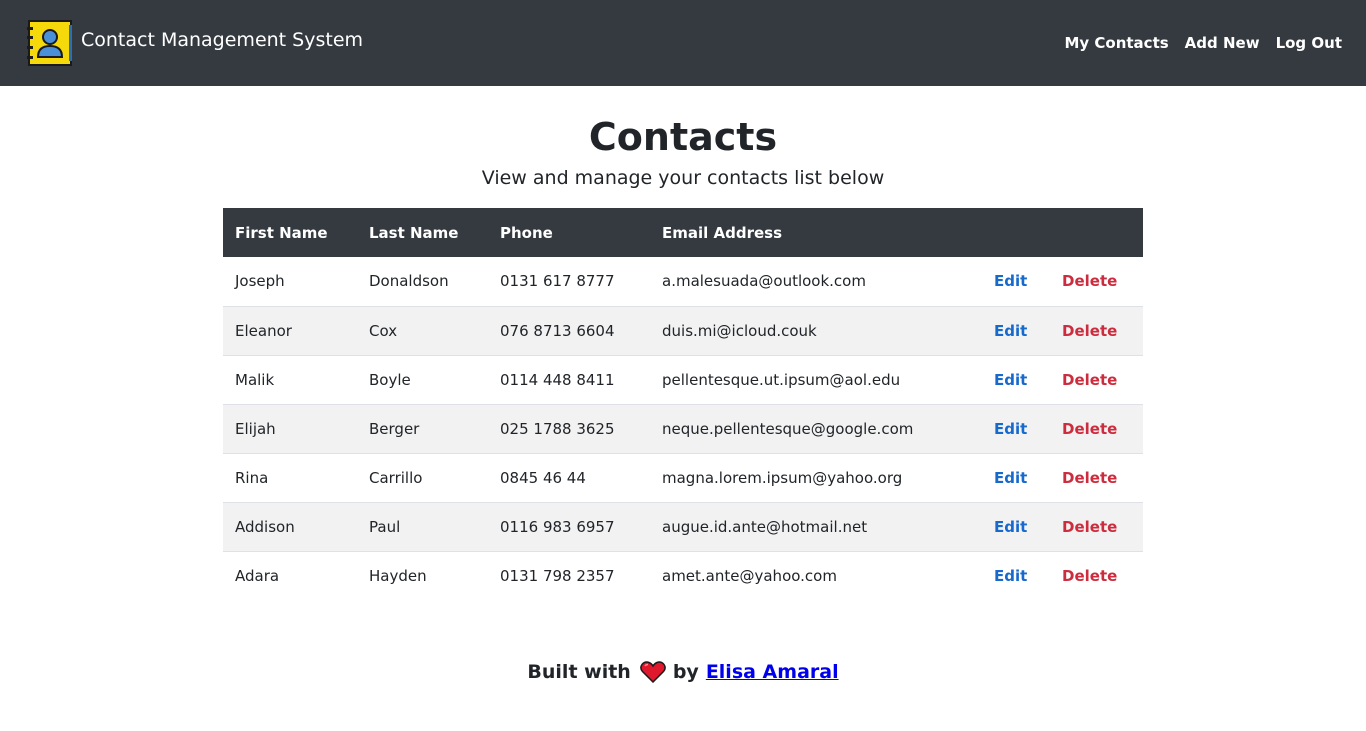  Describe the element at coordinates (255, 428) in the screenshot. I see `cell-first-name: Elijah` at that location.